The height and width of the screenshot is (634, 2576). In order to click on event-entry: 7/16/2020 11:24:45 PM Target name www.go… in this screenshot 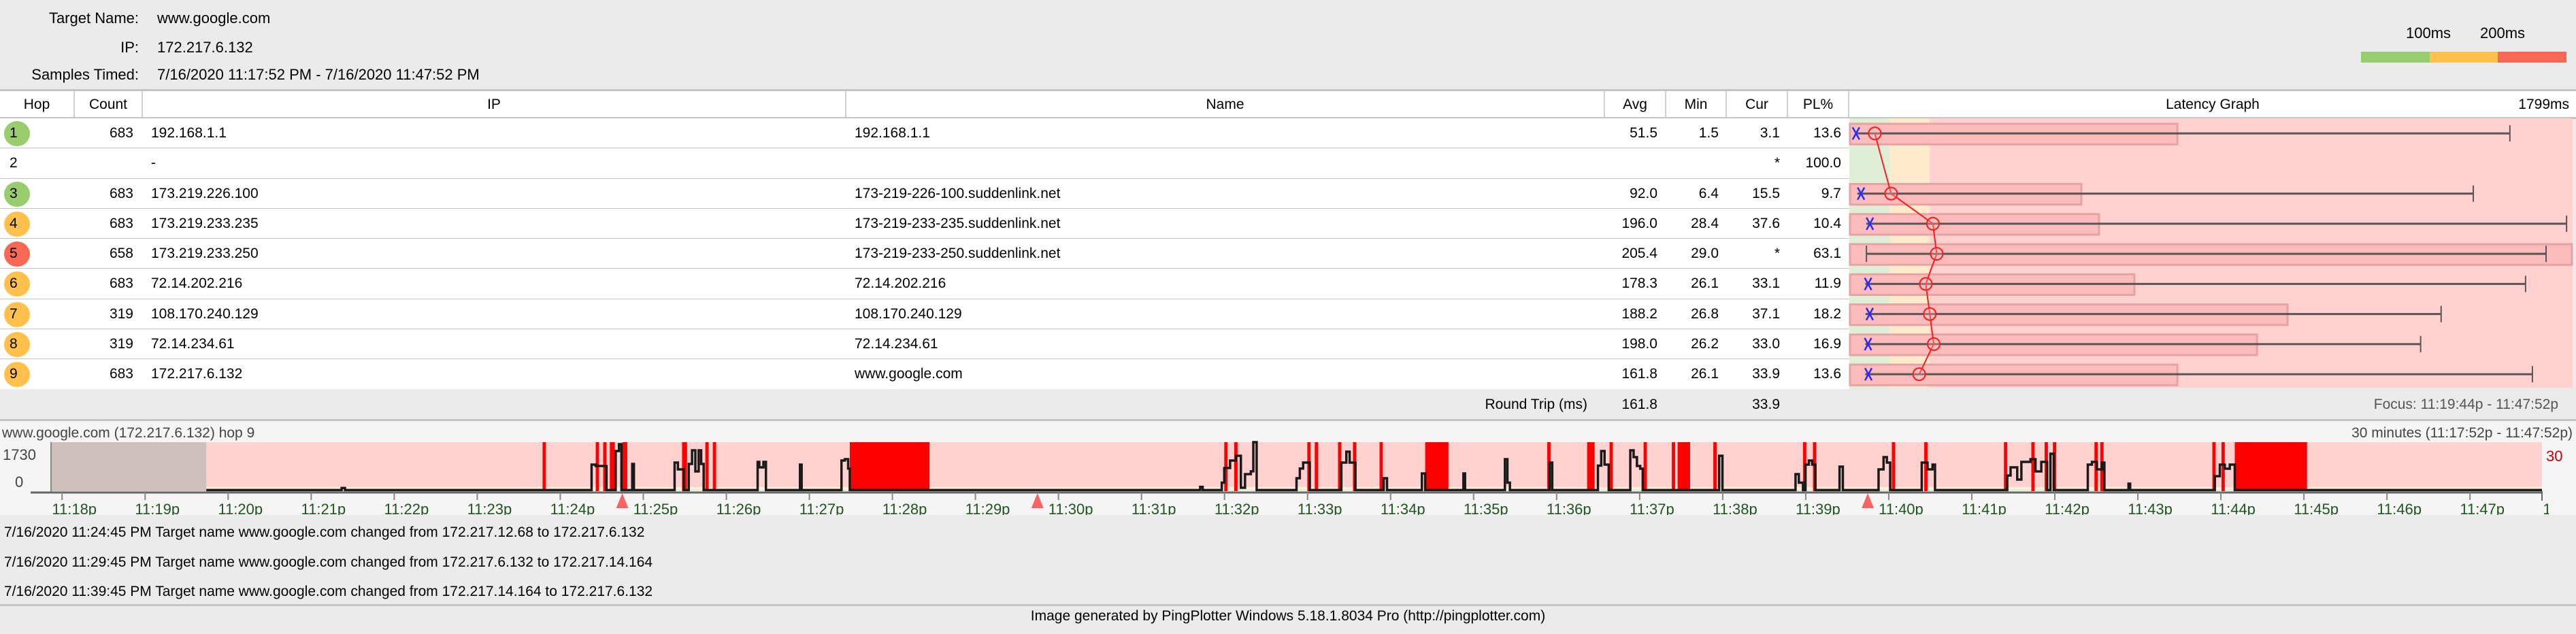, I will do `click(324, 532)`.